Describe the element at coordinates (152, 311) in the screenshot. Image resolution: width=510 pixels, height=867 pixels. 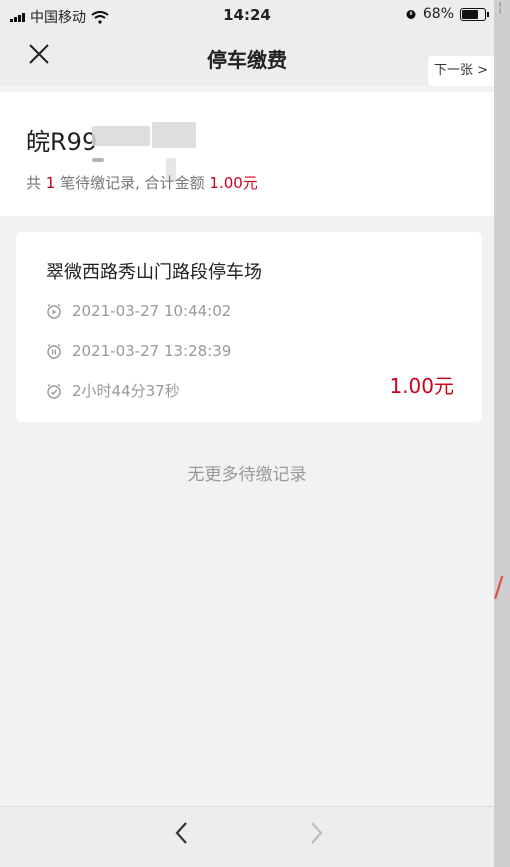
I see `start-time: 2021-03-27 10:44:02` at that location.